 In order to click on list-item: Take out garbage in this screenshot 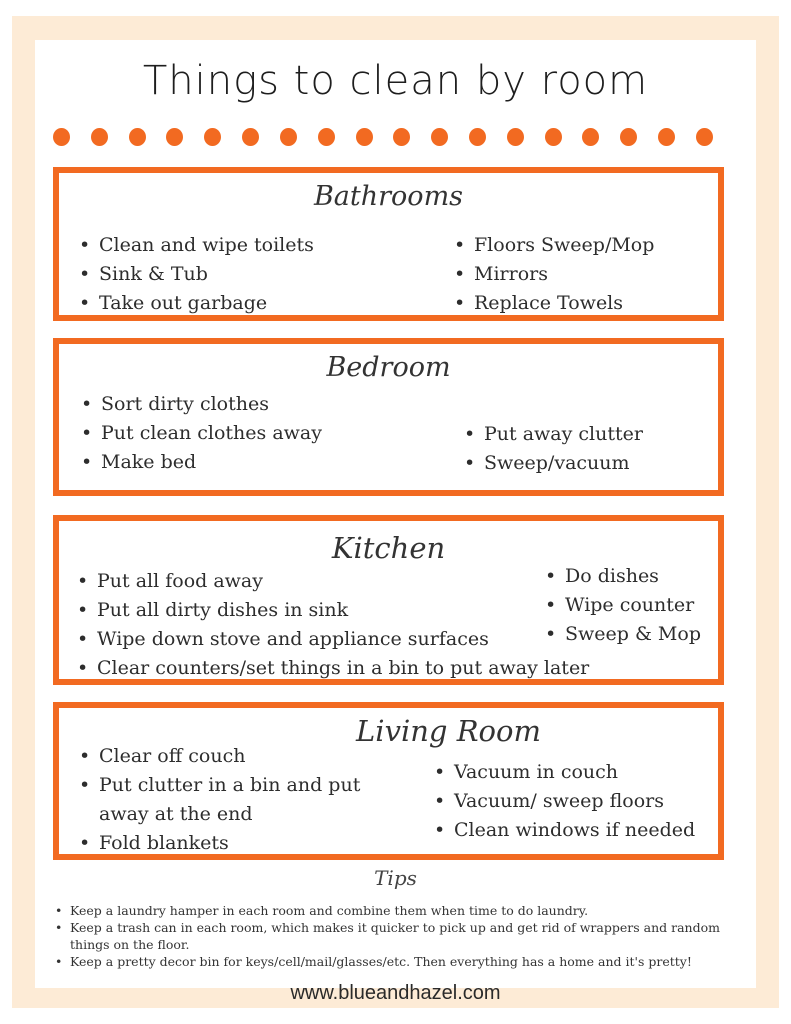, I will do `click(195, 303)`.